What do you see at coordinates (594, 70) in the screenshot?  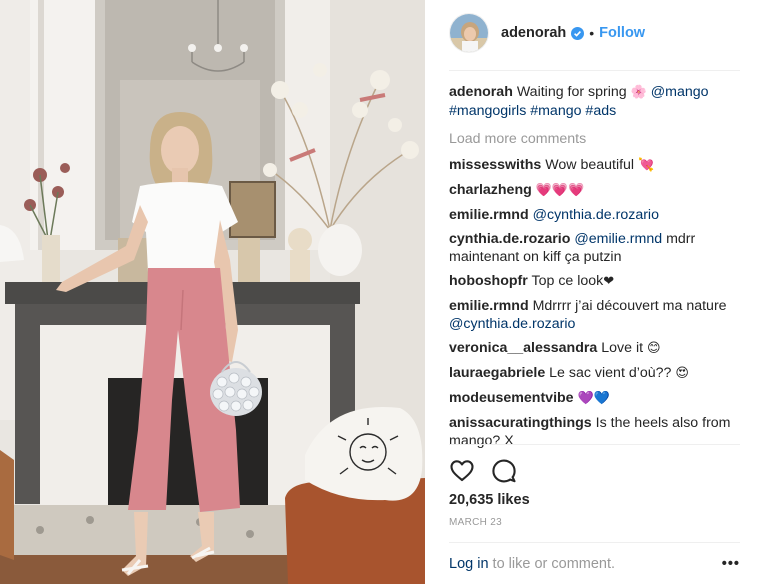 I see `header-divider` at bounding box center [594, 70].